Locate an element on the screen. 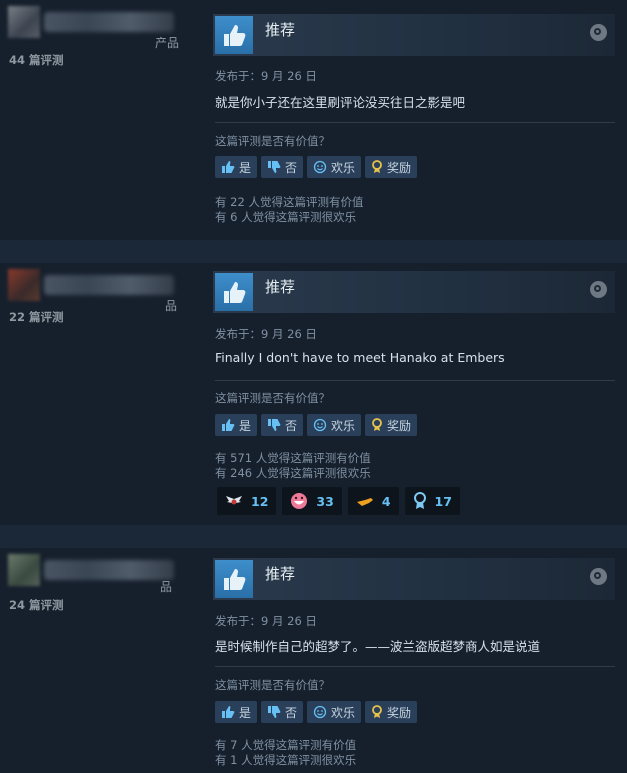  review-stats: 有 22 人觉得这篇评测有价值 有 6 人觉得这篇评测很欢乐 is located at coordinates (289, 210).